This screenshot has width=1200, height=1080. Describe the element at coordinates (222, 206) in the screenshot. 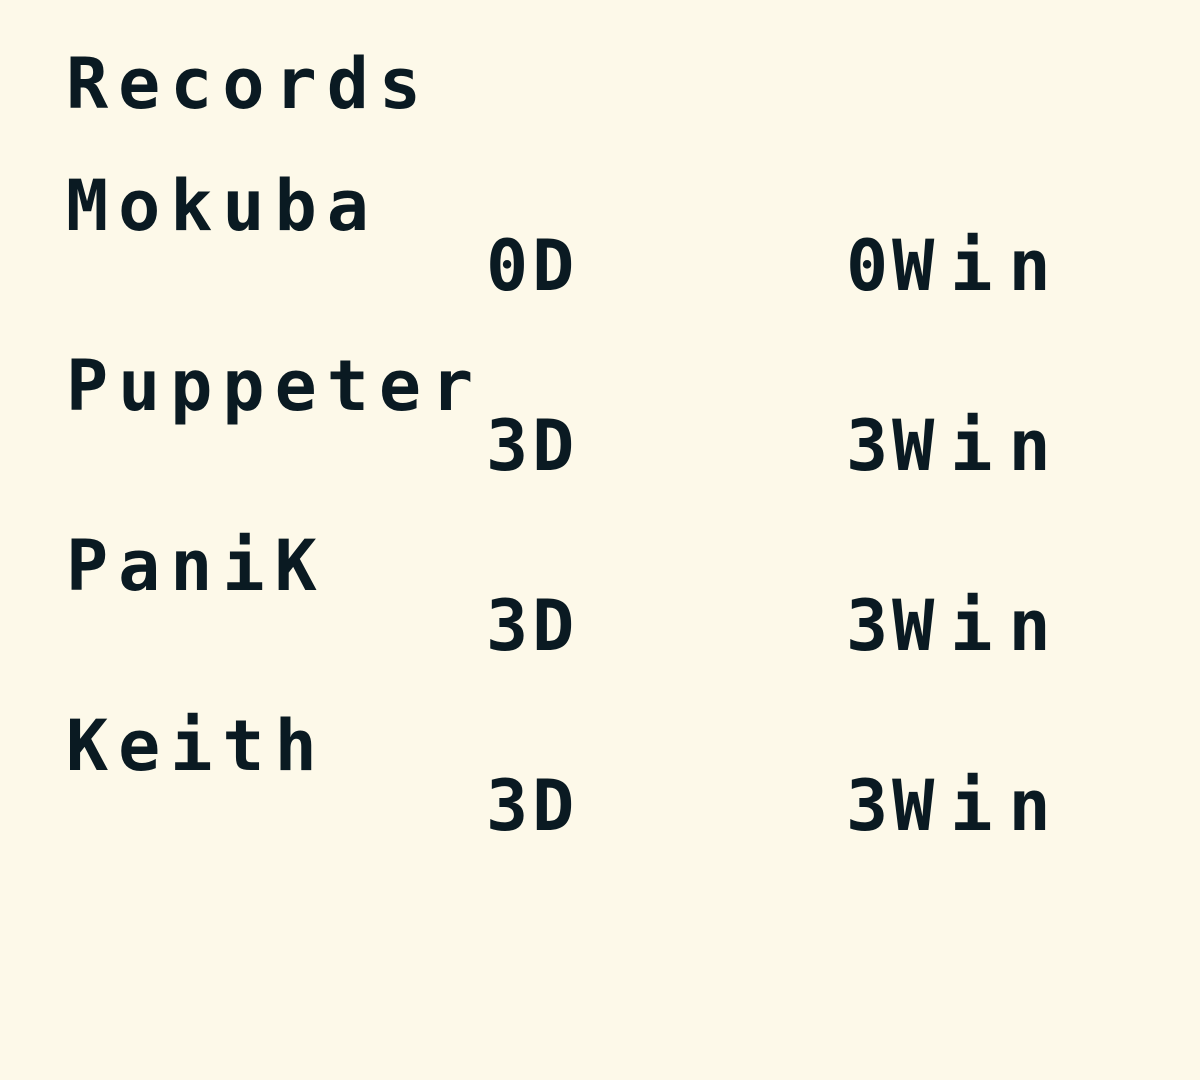

I see `opponent-name: Mokuba` at that location.